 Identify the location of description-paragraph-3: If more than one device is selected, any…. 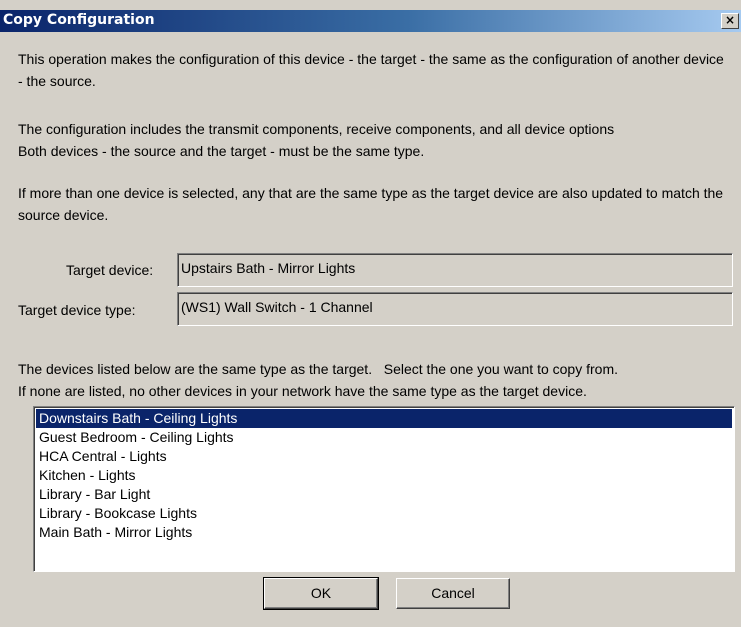
(371, 204).